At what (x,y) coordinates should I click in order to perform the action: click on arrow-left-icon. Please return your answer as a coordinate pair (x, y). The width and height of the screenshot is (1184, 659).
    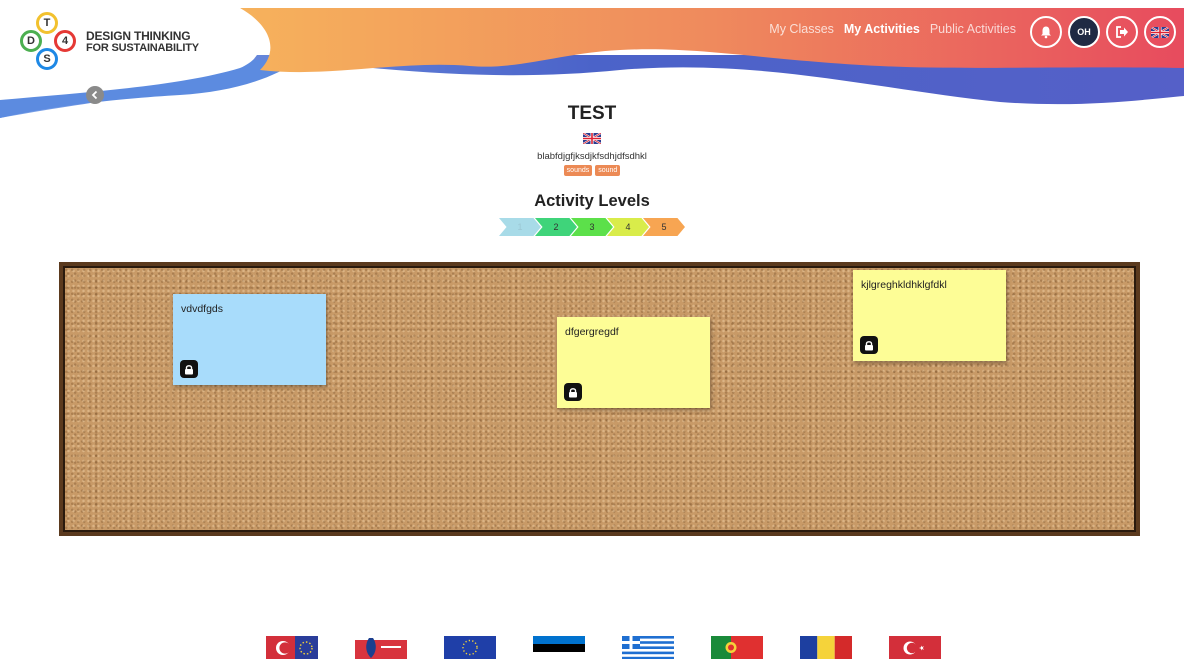
    Looking at the image, I should click on (94, 95).